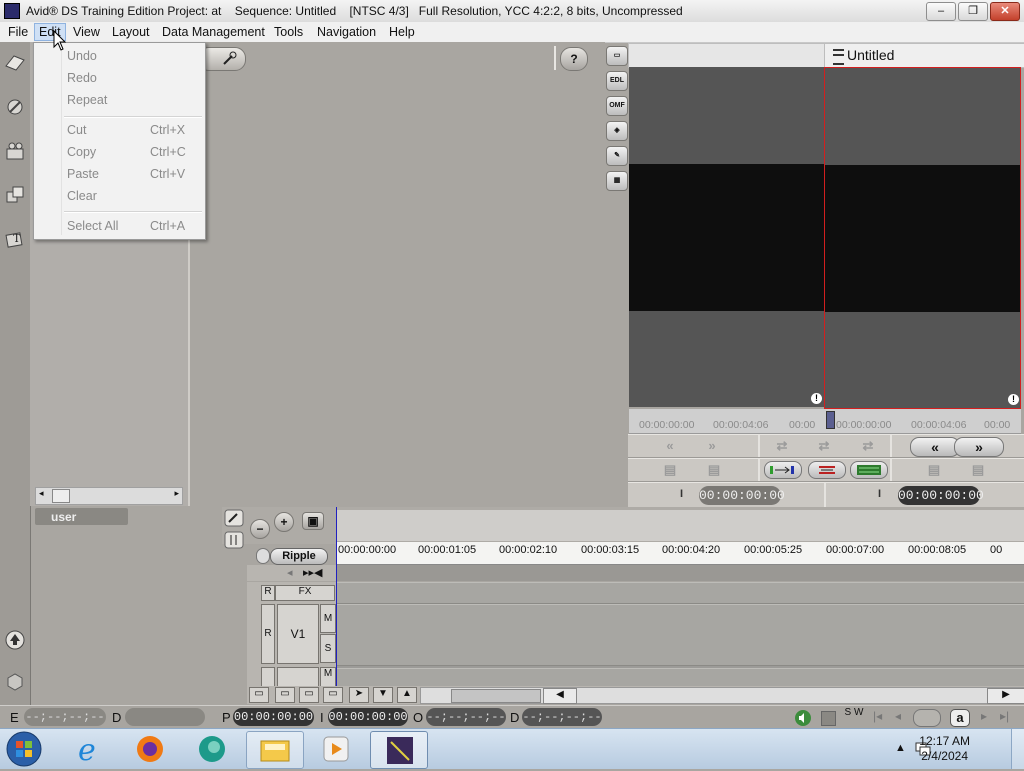 The height and width of the screenshot is (771, 1024). I want to click on scroll-thumb, so click(61, 496).